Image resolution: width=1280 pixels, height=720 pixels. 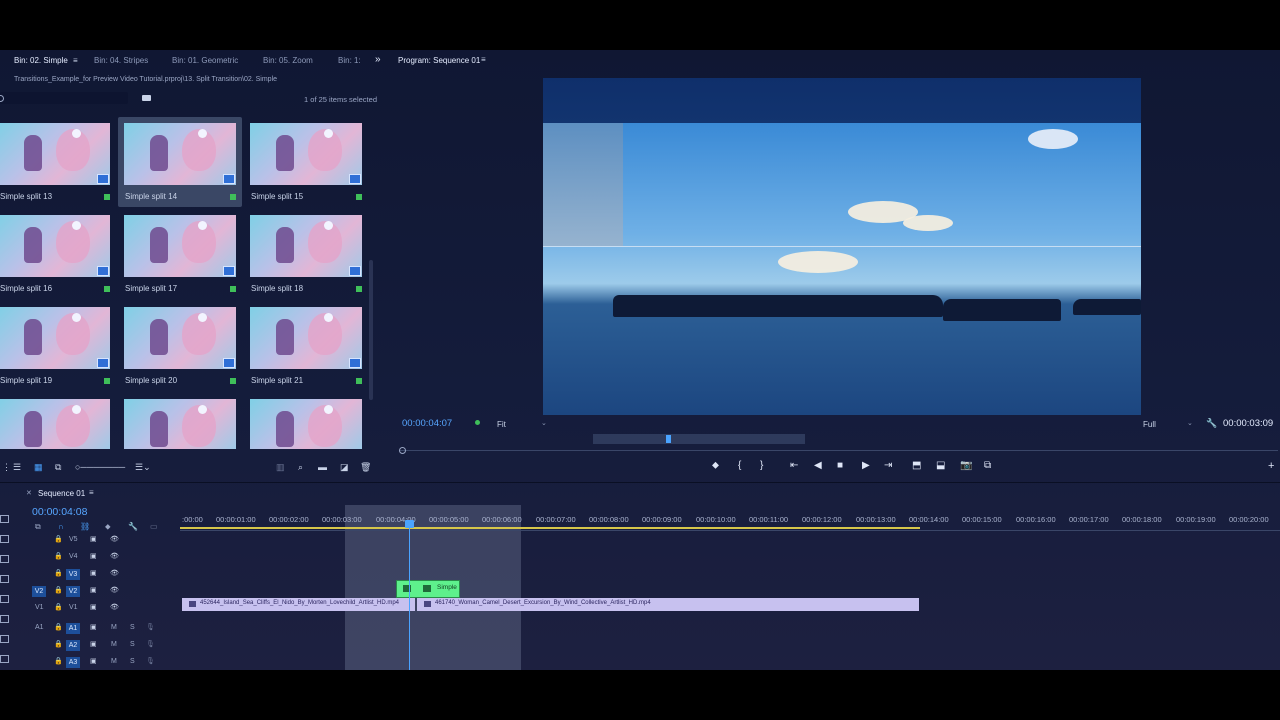 What do you see at coordinates (840, 465) in the screenshot?
I see `stop-icon: ■` at bounding box center [840, 465].